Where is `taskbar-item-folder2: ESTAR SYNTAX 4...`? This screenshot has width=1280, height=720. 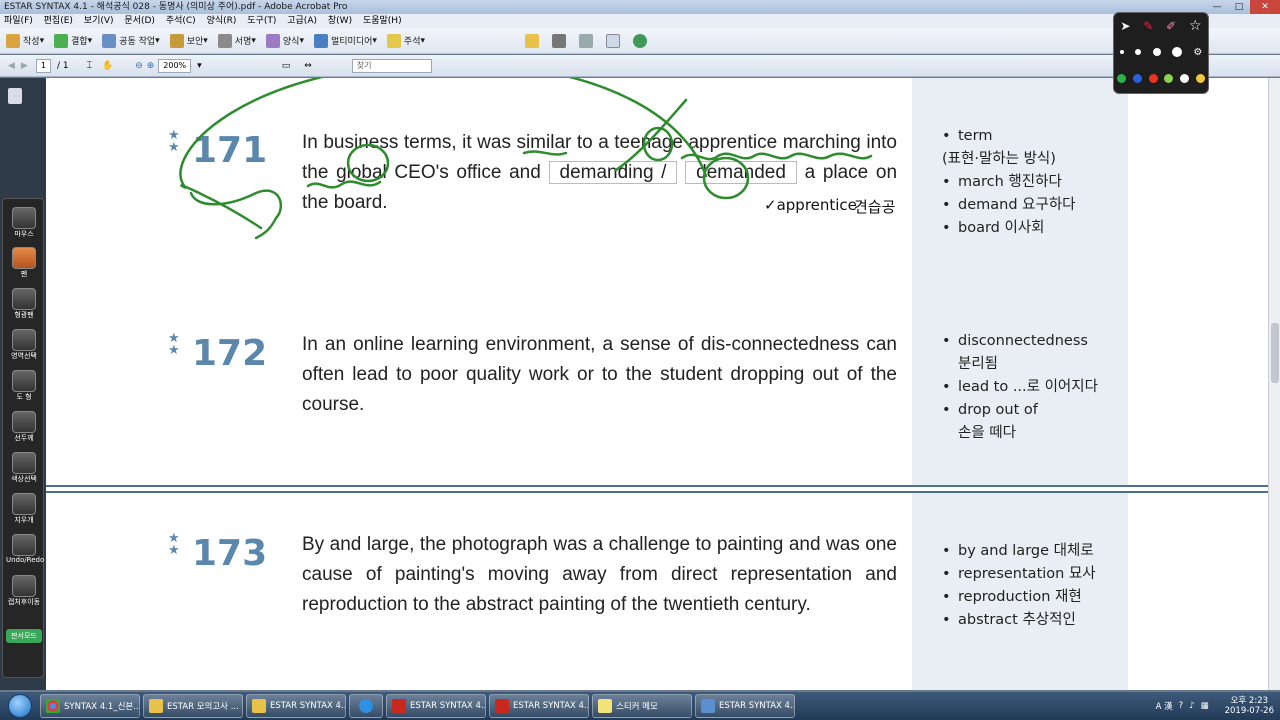 taskbar-item-folder2: ESTAR SYNTAX 4... is located at coordinates (296, 706).